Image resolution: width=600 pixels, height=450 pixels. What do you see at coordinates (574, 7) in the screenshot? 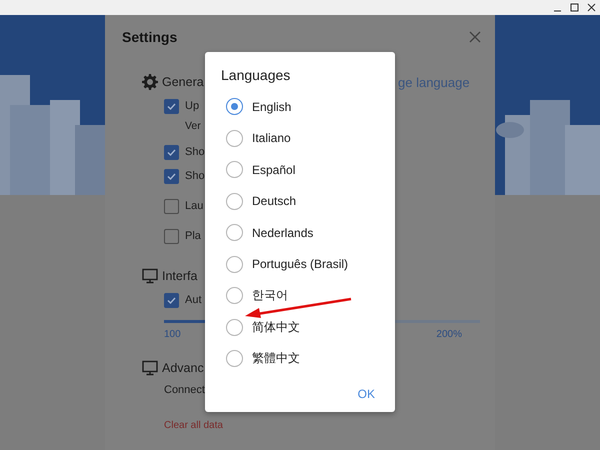
I see `maximize-icon` at bounding box center [574, 7].